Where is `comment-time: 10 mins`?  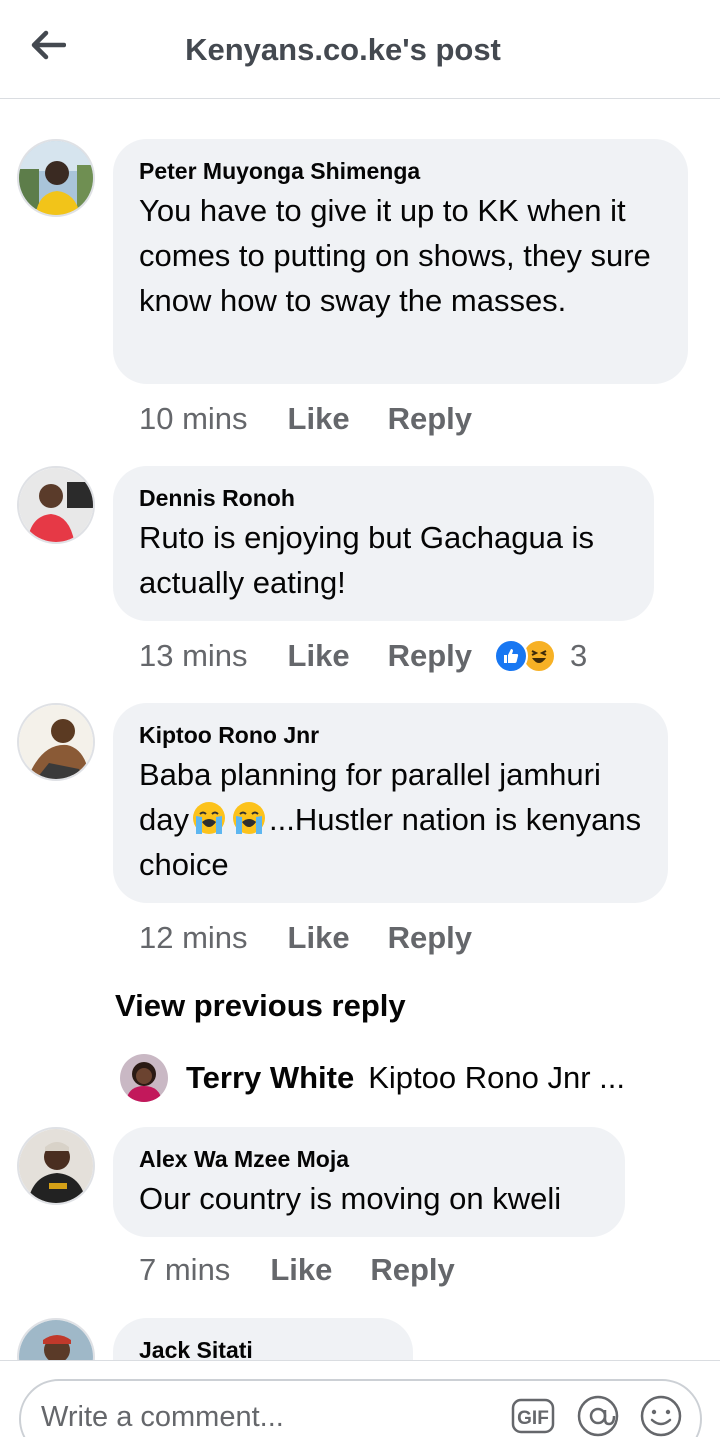 comment-time: 10 mins is located at coordinates (193, 418).